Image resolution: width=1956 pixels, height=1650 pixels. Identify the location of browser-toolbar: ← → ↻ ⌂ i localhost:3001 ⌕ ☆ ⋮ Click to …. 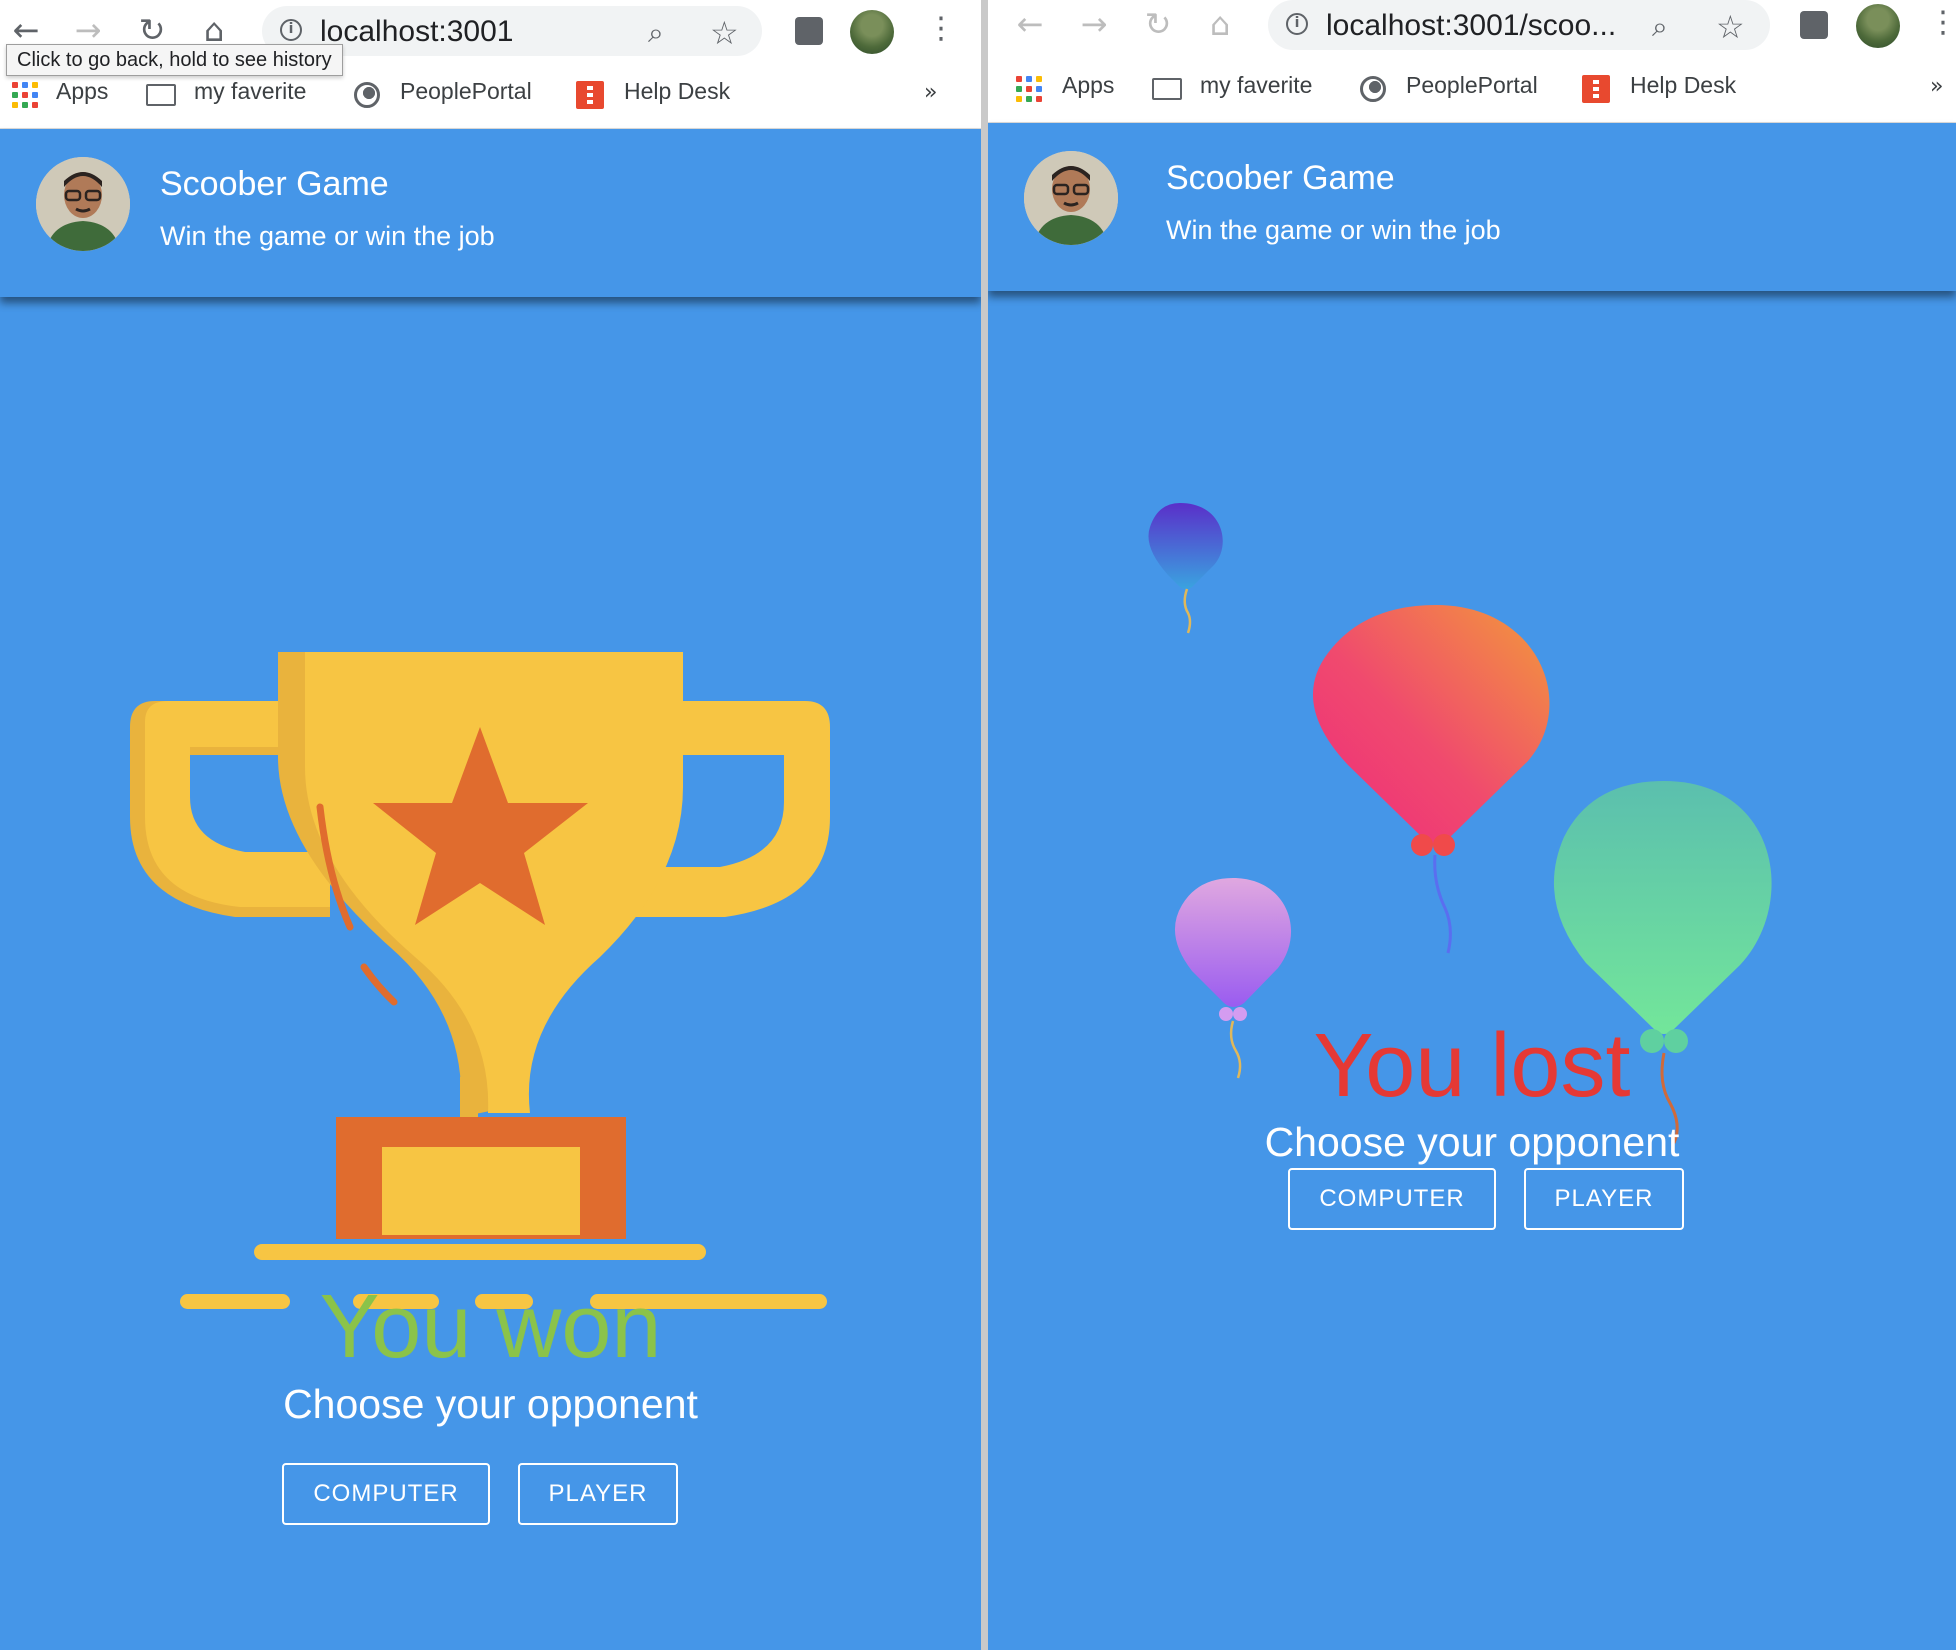
(490, 64).